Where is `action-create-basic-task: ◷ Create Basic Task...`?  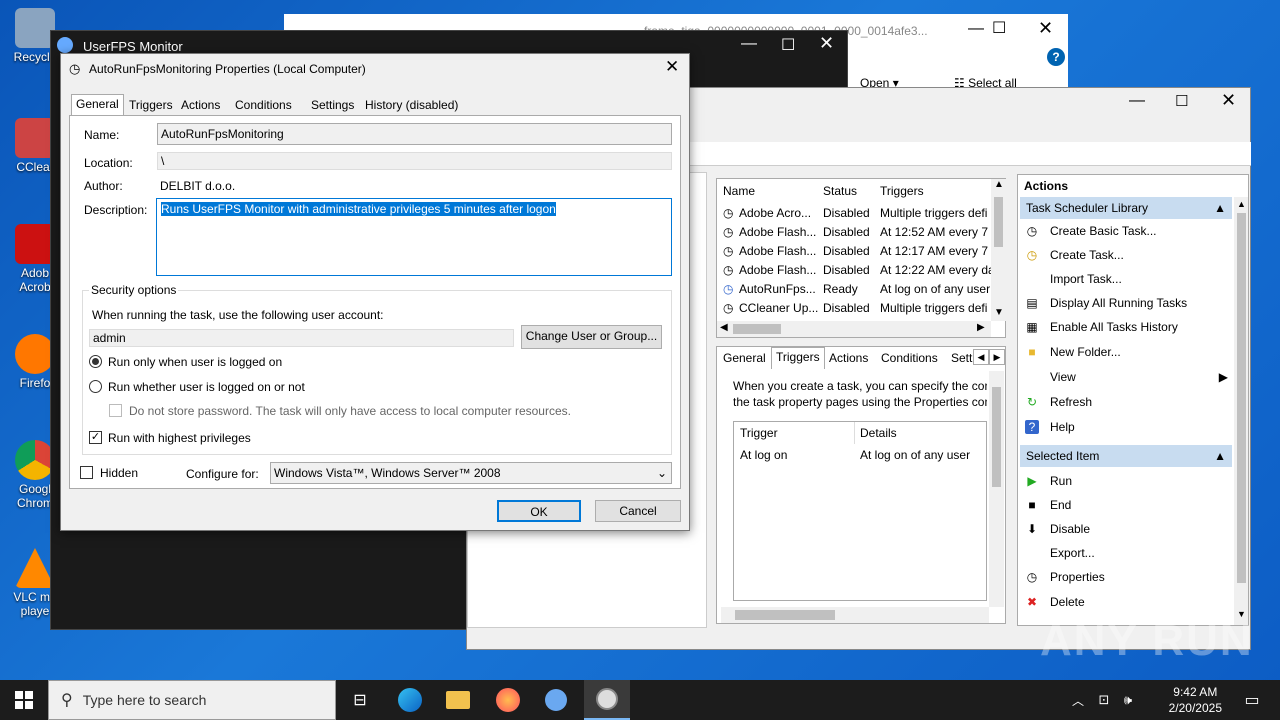 action-create-basic-task: ◷ Create Basic Task... is located at coordinates (1125, 231).